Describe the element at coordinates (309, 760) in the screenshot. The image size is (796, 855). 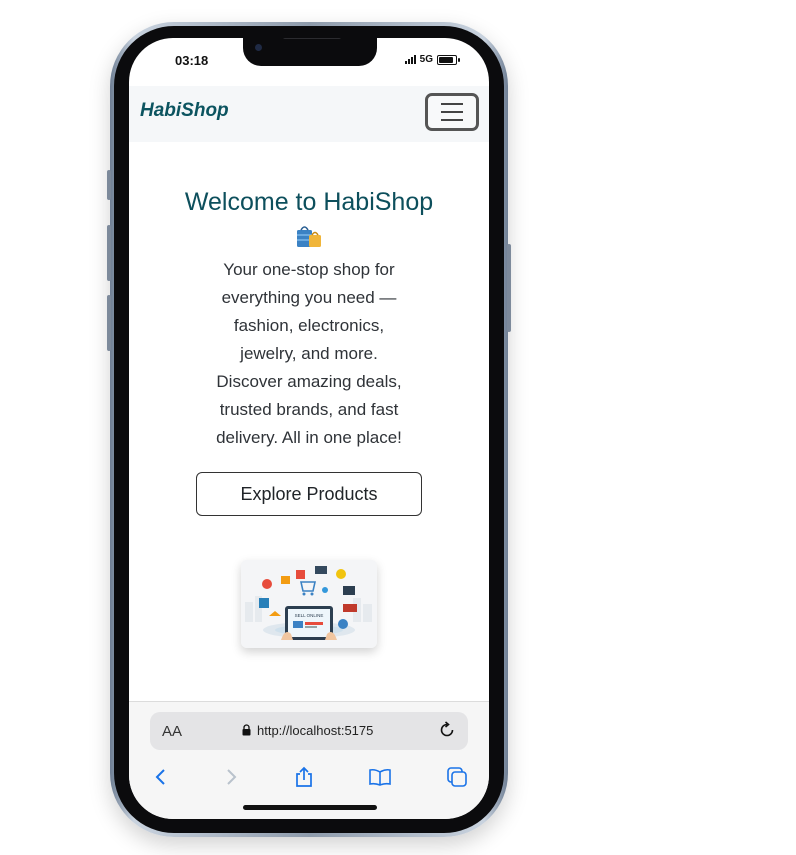
I see `browser-chrome: AA http://localhost:5175` at that location.